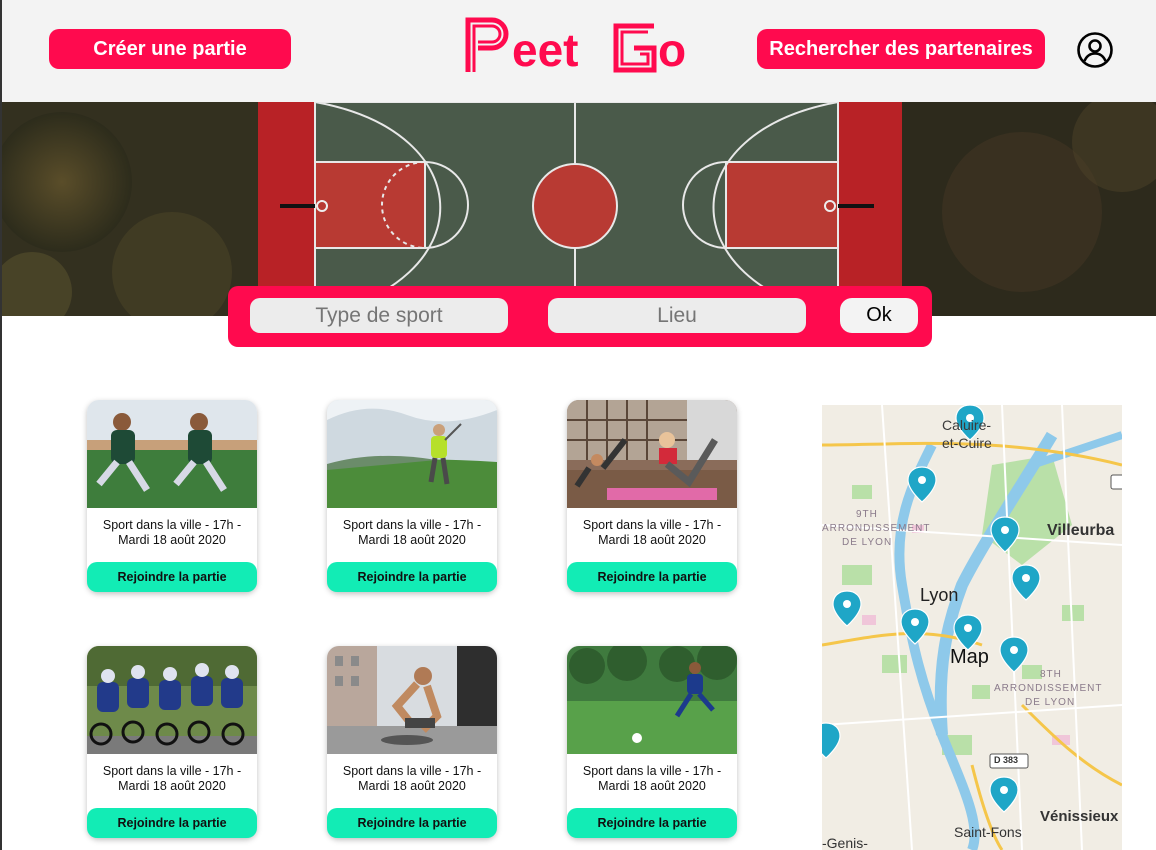 This screenshot has height=850, width=1156. Describe the element at coordinates (672, 50) in the screenshot. I see `svg-text: o` at that location.